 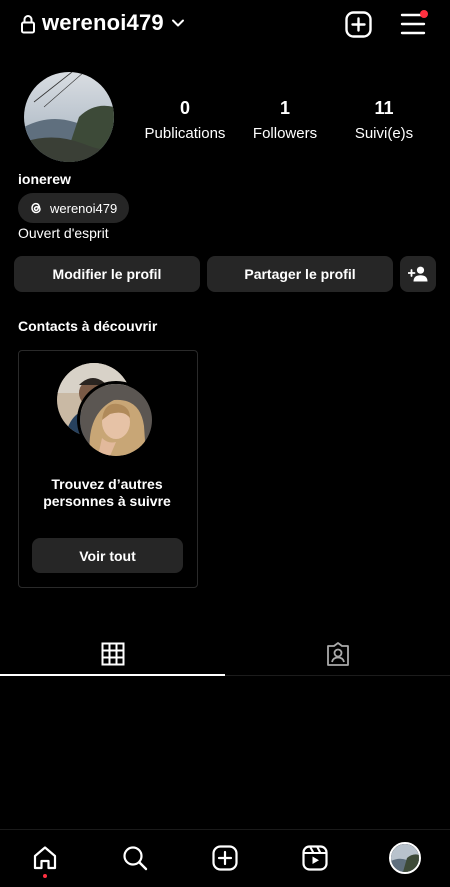 I want to click on nav-reels, so click(x=315, y=858).